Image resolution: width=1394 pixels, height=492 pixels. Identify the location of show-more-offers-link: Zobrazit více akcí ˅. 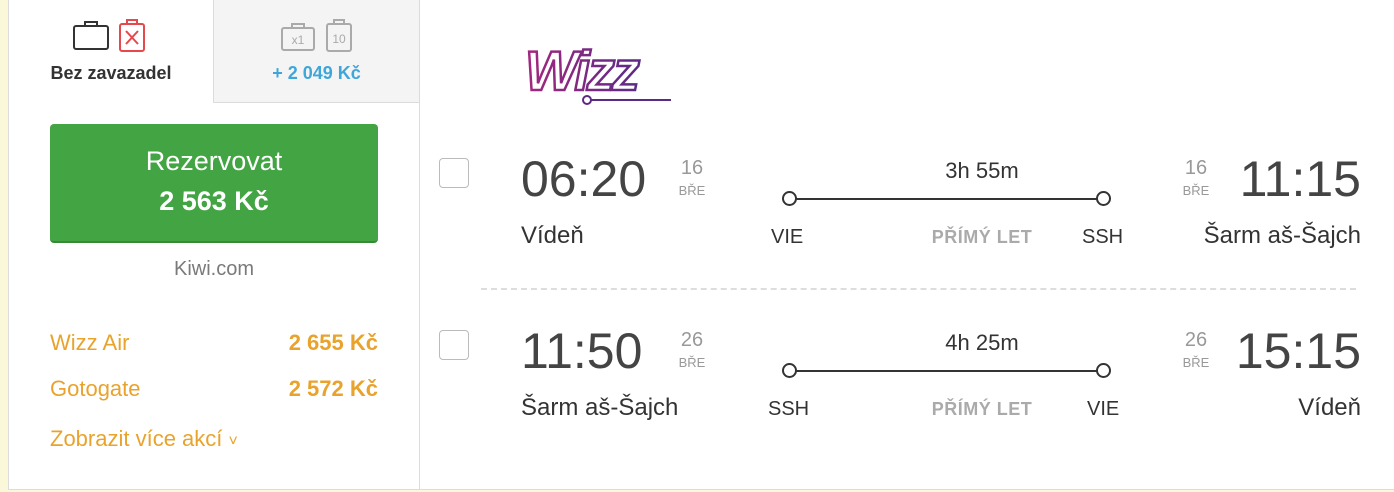
(144, 439).